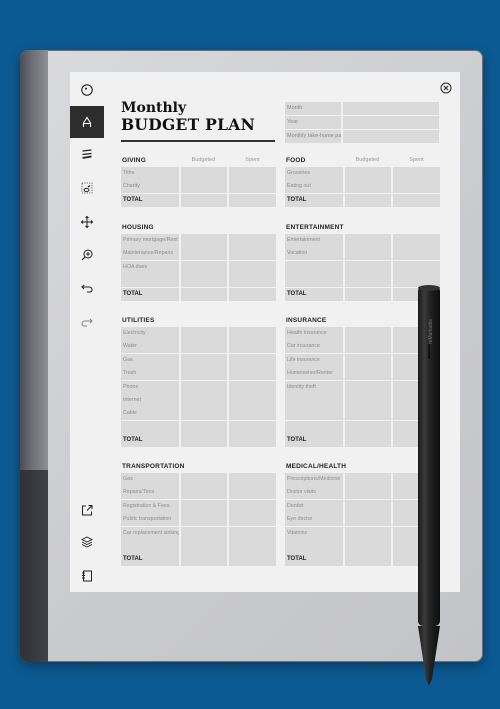 This screenshot has height=709, width=500. I want to click on row-label: Prescriptions/Medicine, so click(314, 479).